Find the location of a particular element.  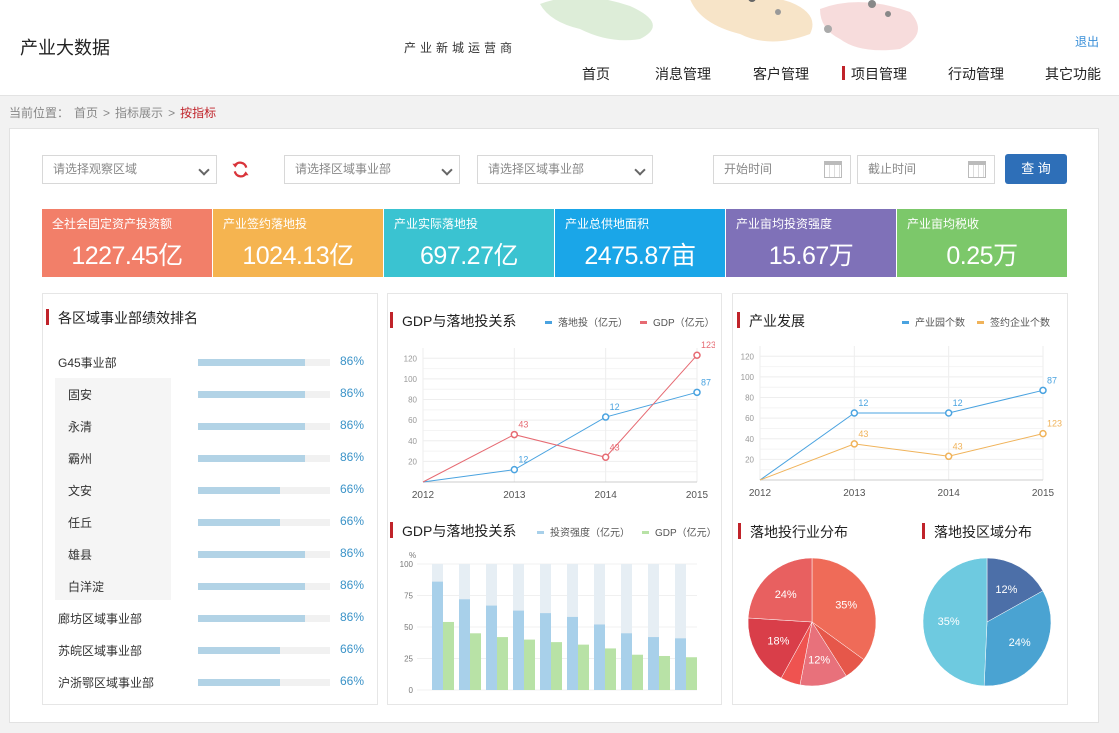

kpi-value: 1024.13亿 is located at coordinates (298, 256).